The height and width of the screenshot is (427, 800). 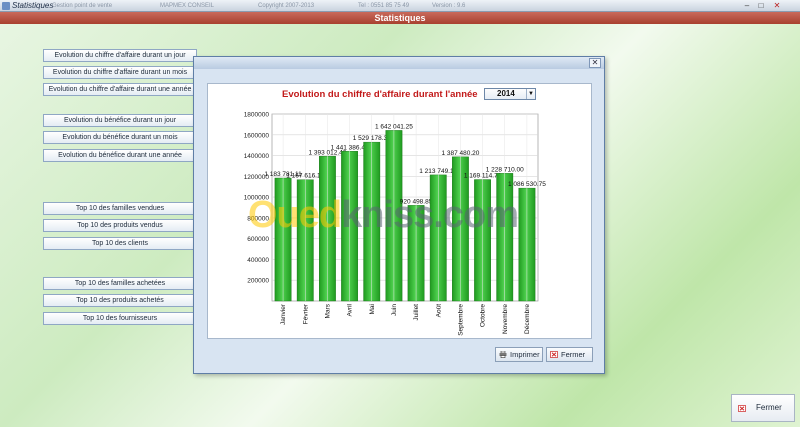 What do you see at coordinates (460, 320) in the screenshot?
I see `x-tick-label: Septembre` at bounding box center [460, 320].